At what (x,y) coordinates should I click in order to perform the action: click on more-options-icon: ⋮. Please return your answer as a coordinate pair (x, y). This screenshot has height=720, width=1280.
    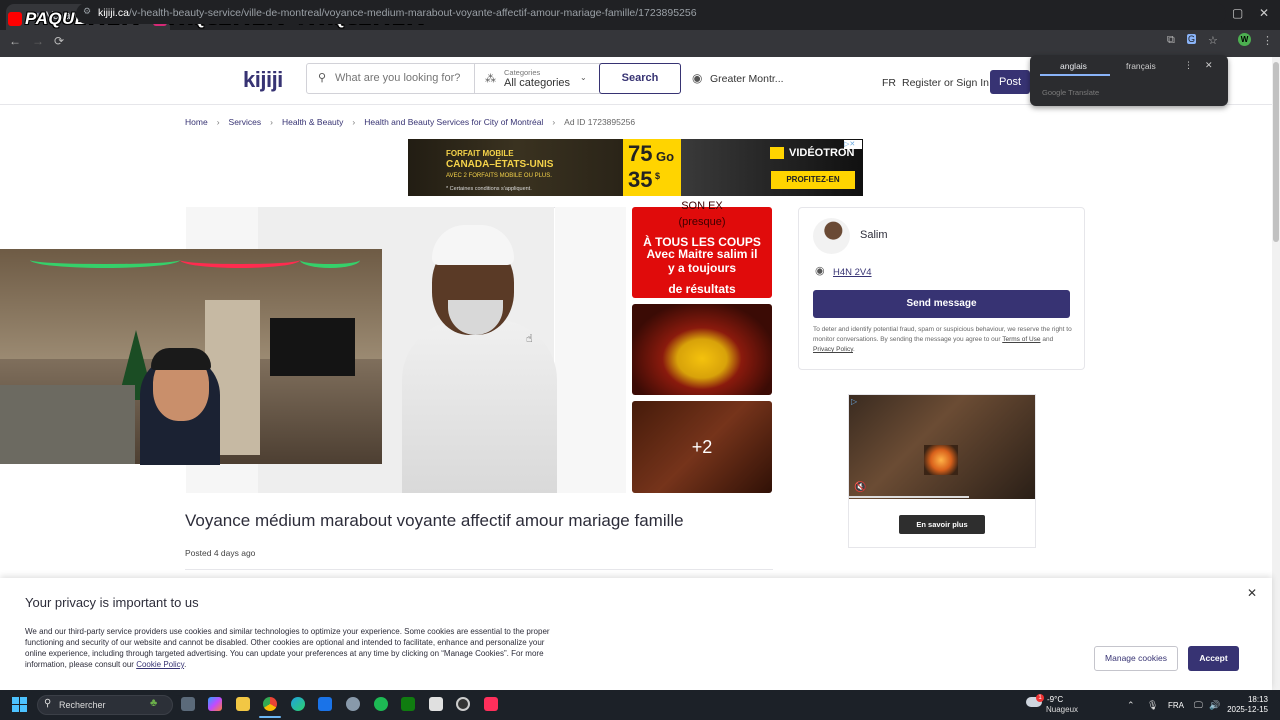
    Looking at the image, I should click on (1188, 65).